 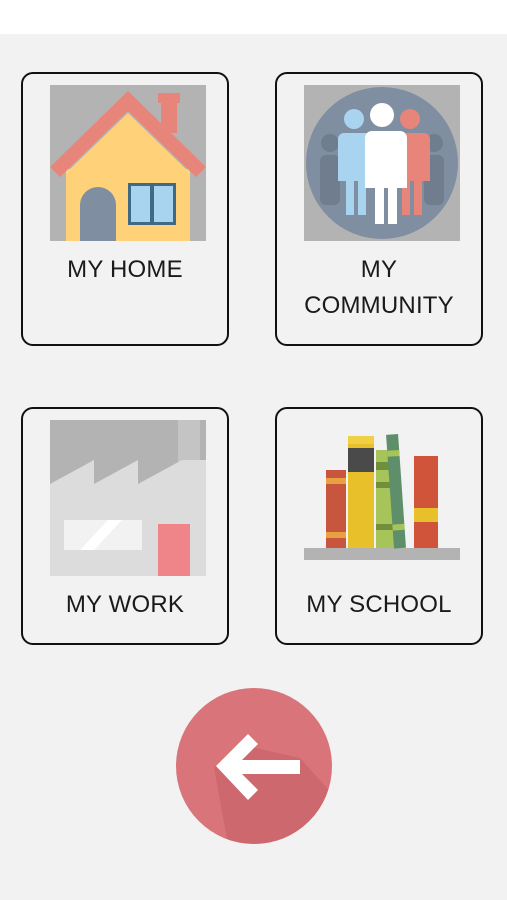 I want to click on my-home-label: MY HOME, so click(x=125, y=269).